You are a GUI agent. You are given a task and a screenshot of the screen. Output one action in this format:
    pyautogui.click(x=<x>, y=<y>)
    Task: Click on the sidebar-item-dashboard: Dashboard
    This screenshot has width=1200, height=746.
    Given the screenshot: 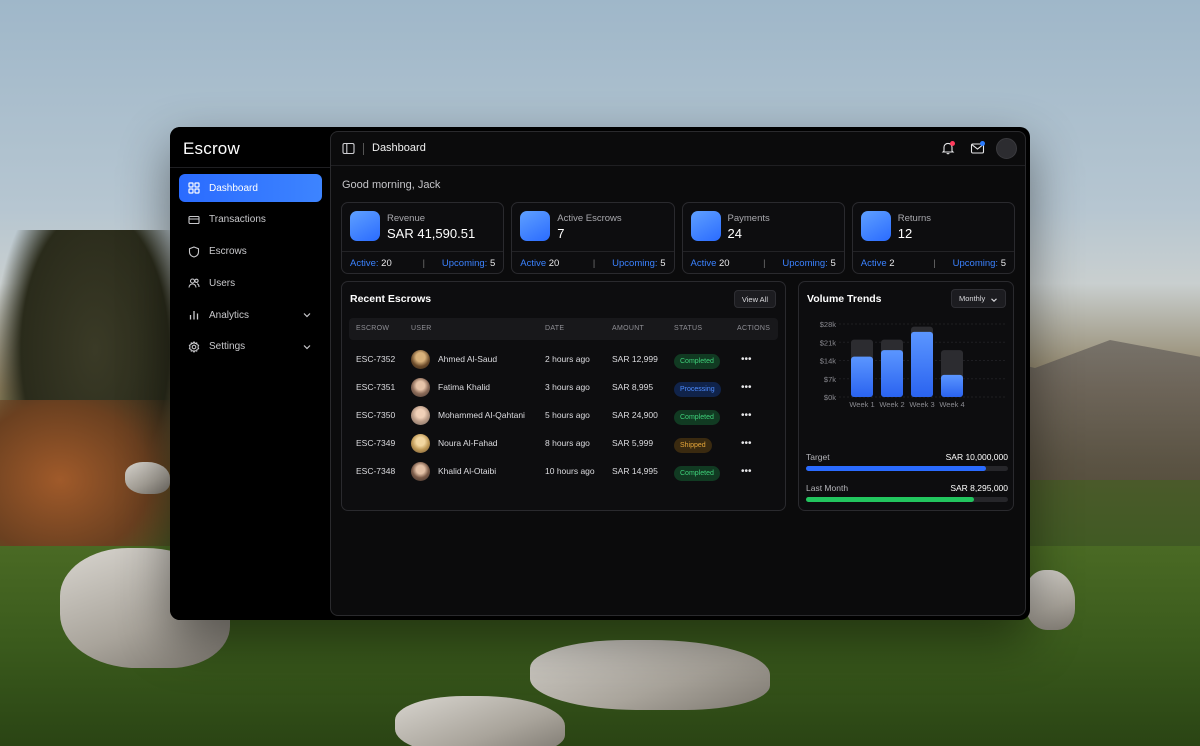 What is the action you would take?
    pyautogui.click(x=250, y=188)
    